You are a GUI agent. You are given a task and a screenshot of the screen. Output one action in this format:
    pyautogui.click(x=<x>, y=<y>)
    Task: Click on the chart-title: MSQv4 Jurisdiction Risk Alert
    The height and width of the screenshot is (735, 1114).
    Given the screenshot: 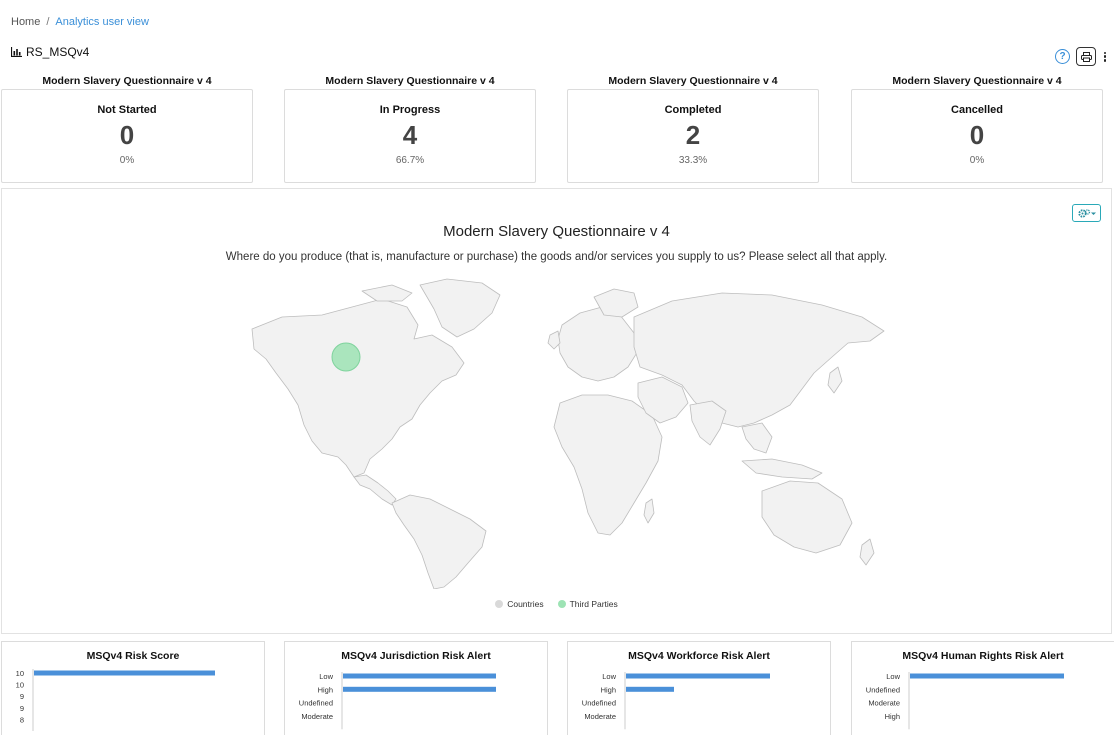 What is the action you would take?
    pyautogui.click(x=416, y=656)
    